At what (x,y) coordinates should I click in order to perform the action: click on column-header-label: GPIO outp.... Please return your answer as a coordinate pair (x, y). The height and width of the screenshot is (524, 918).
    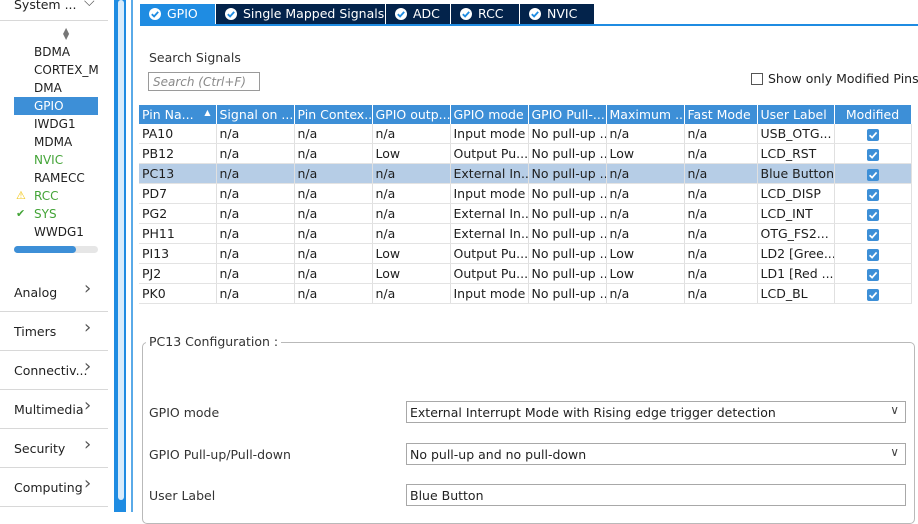
    Looking at the image, I should click on (412, 114).